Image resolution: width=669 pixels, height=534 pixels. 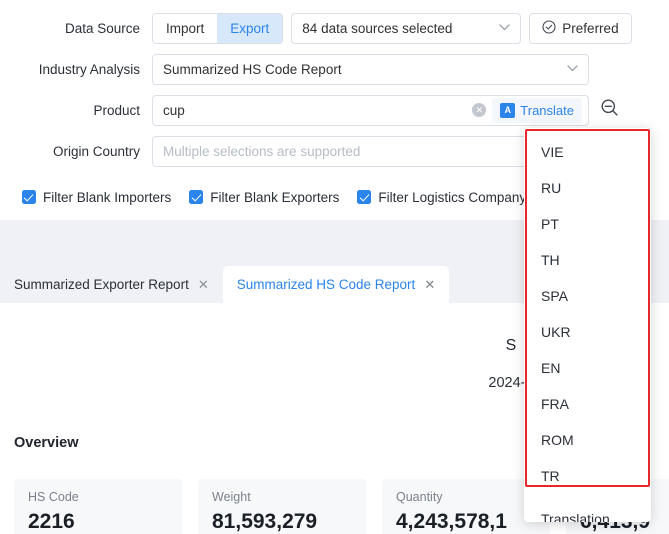 I want to click on language-option-en: EN, so click(x=587, y=368).